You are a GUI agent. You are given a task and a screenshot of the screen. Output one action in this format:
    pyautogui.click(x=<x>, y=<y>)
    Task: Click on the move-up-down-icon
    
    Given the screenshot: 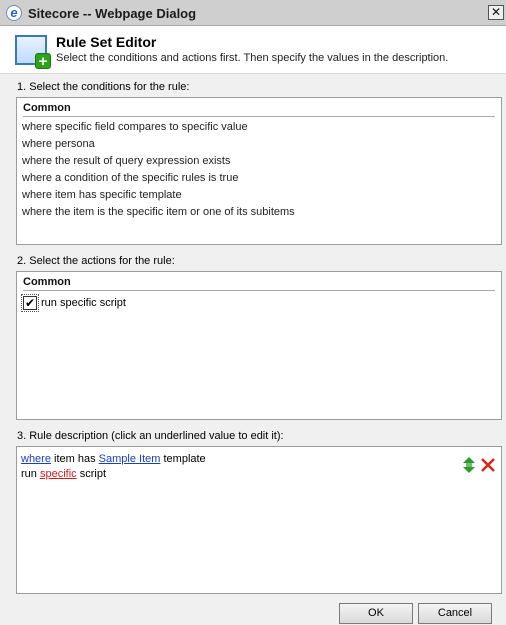 What is the action you would take?
    pyautogui.click(x=469, y=465)
    